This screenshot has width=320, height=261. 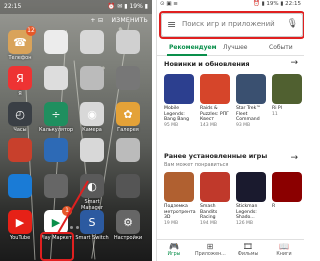 I want to click on app-card: Stickman Legends: Shado... 126 MB, so click(x=251, y=199).